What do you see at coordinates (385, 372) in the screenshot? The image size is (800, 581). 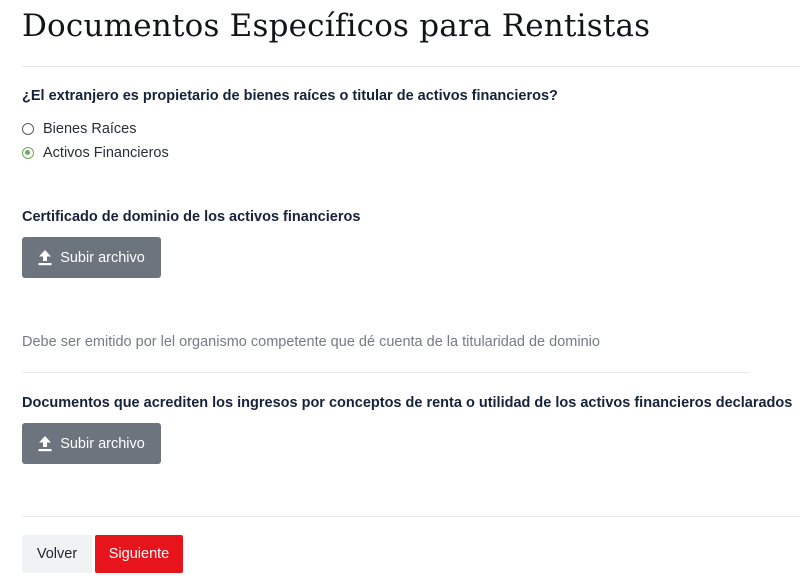 I see `field-divider` at bounding box center [385, 372].